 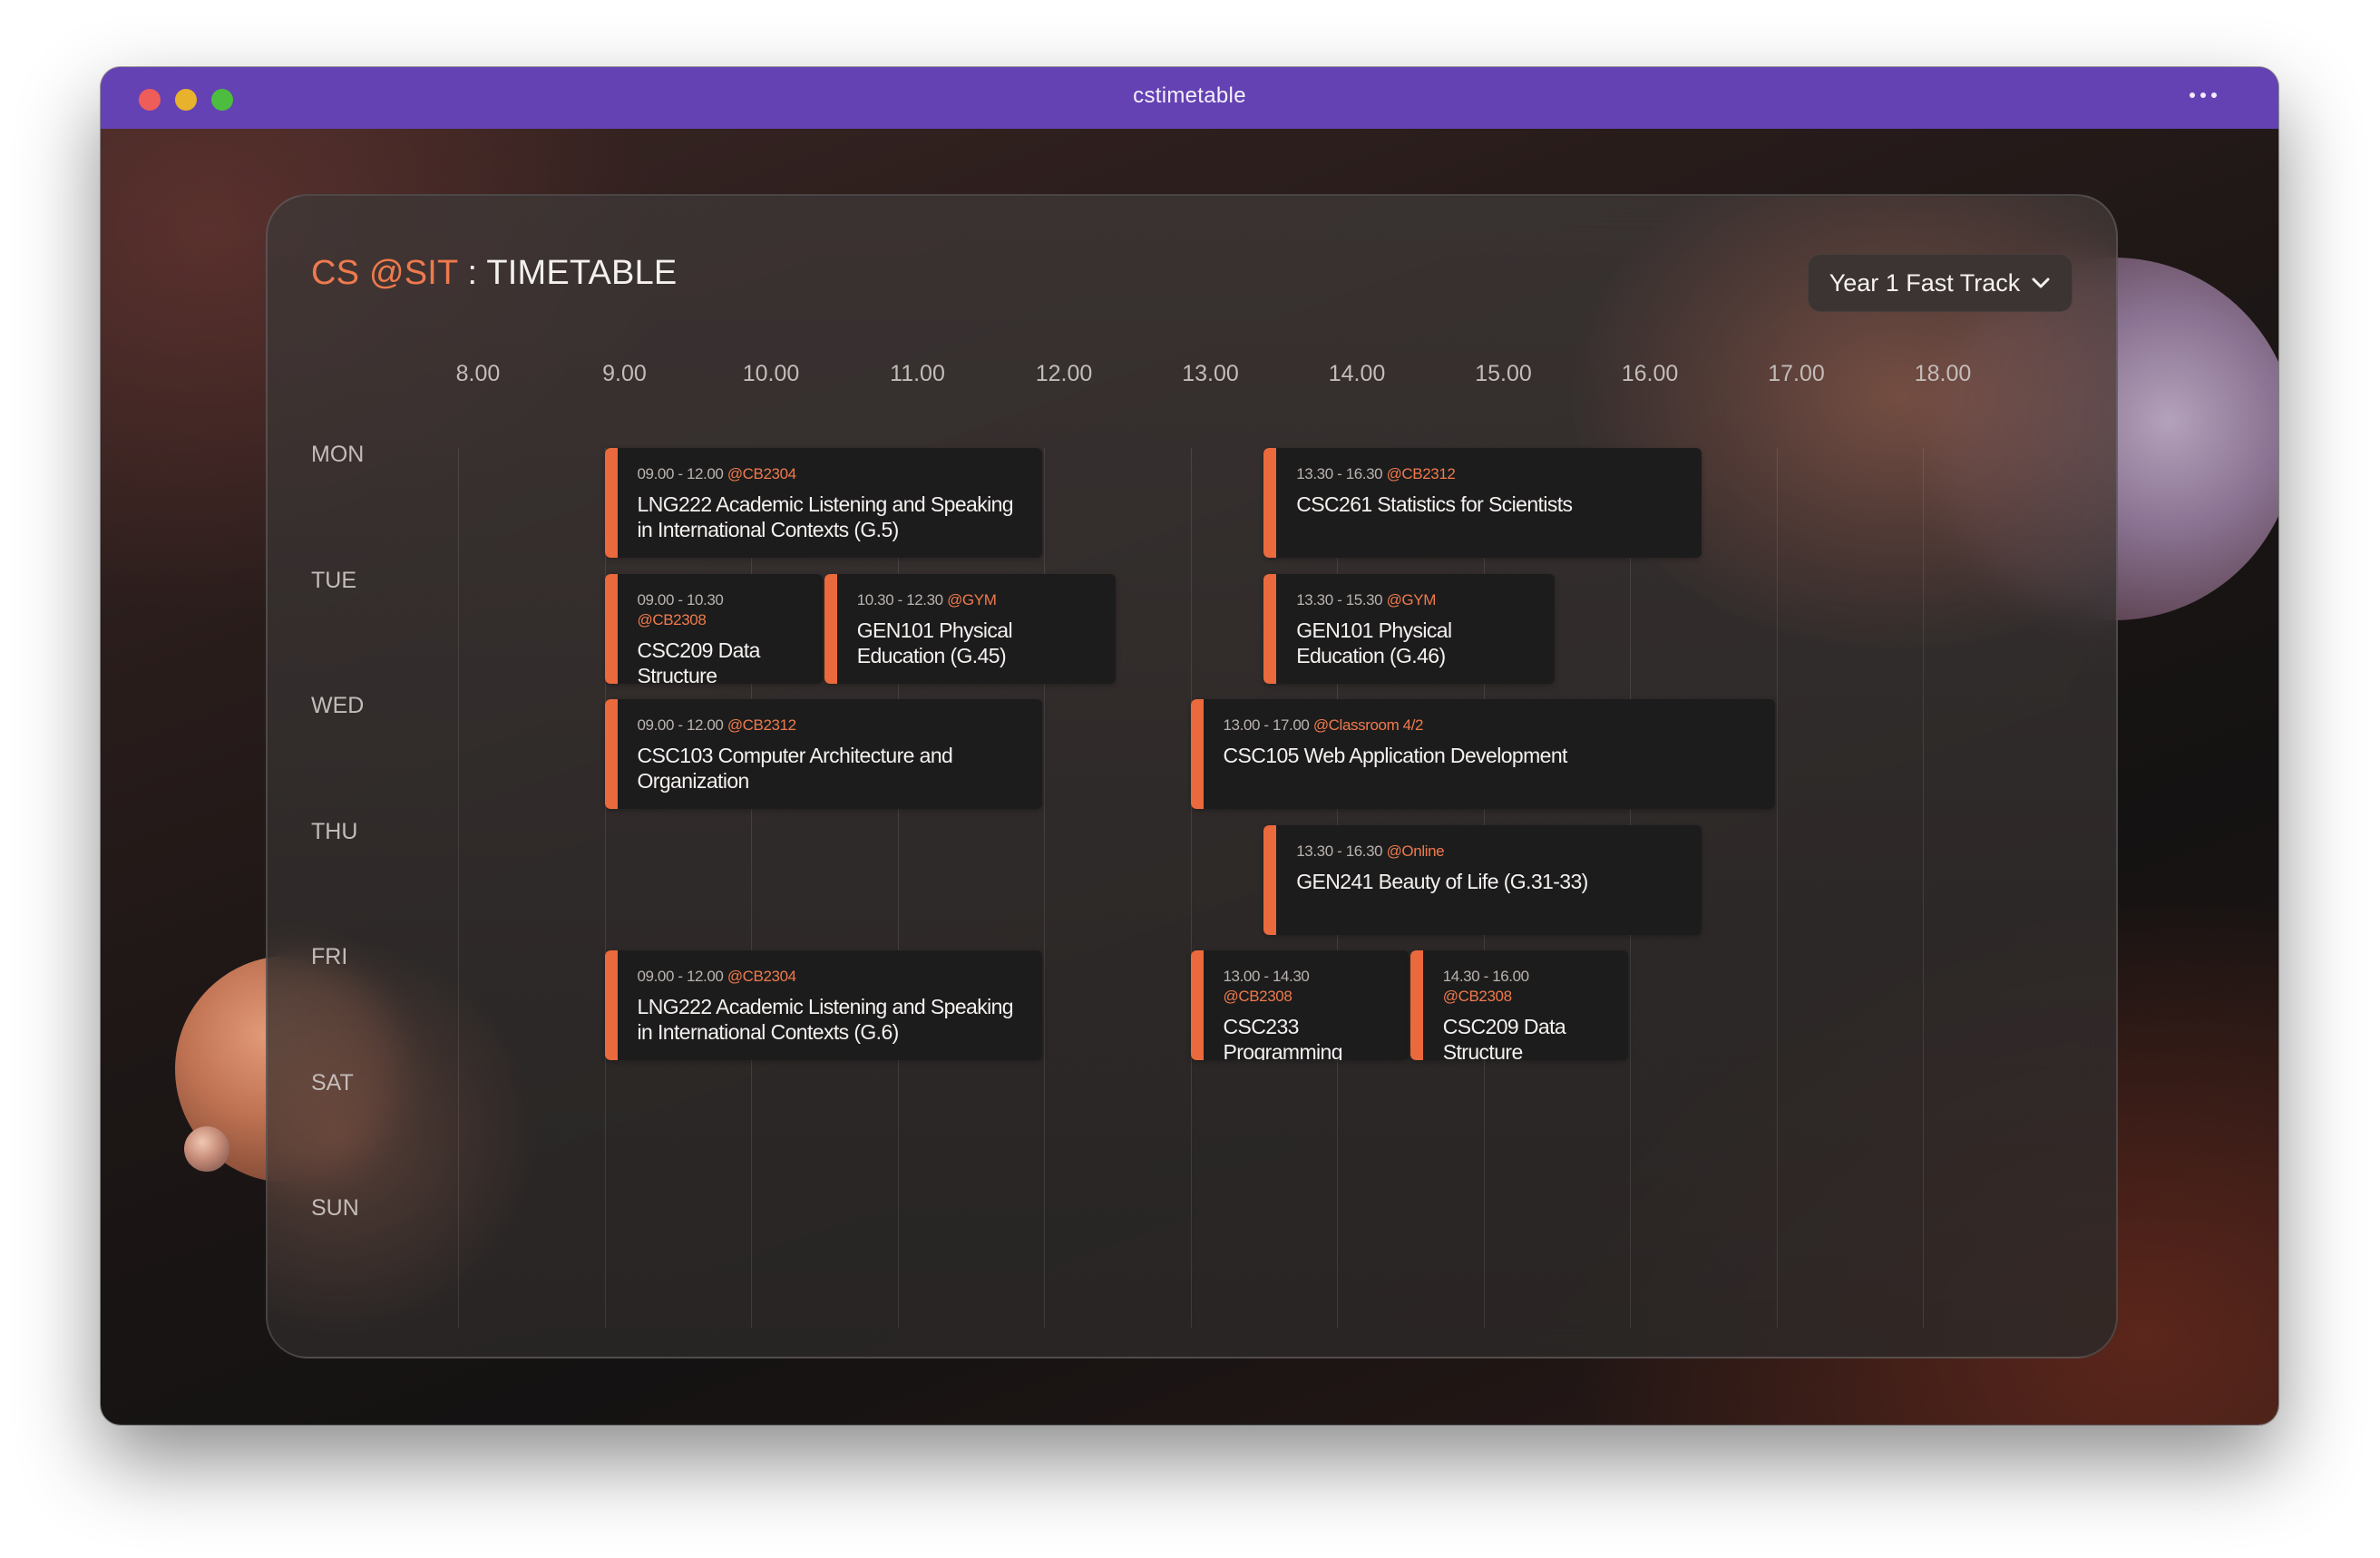 I want to click on brand-label: CS @SIT, so click(x=385, y=273).